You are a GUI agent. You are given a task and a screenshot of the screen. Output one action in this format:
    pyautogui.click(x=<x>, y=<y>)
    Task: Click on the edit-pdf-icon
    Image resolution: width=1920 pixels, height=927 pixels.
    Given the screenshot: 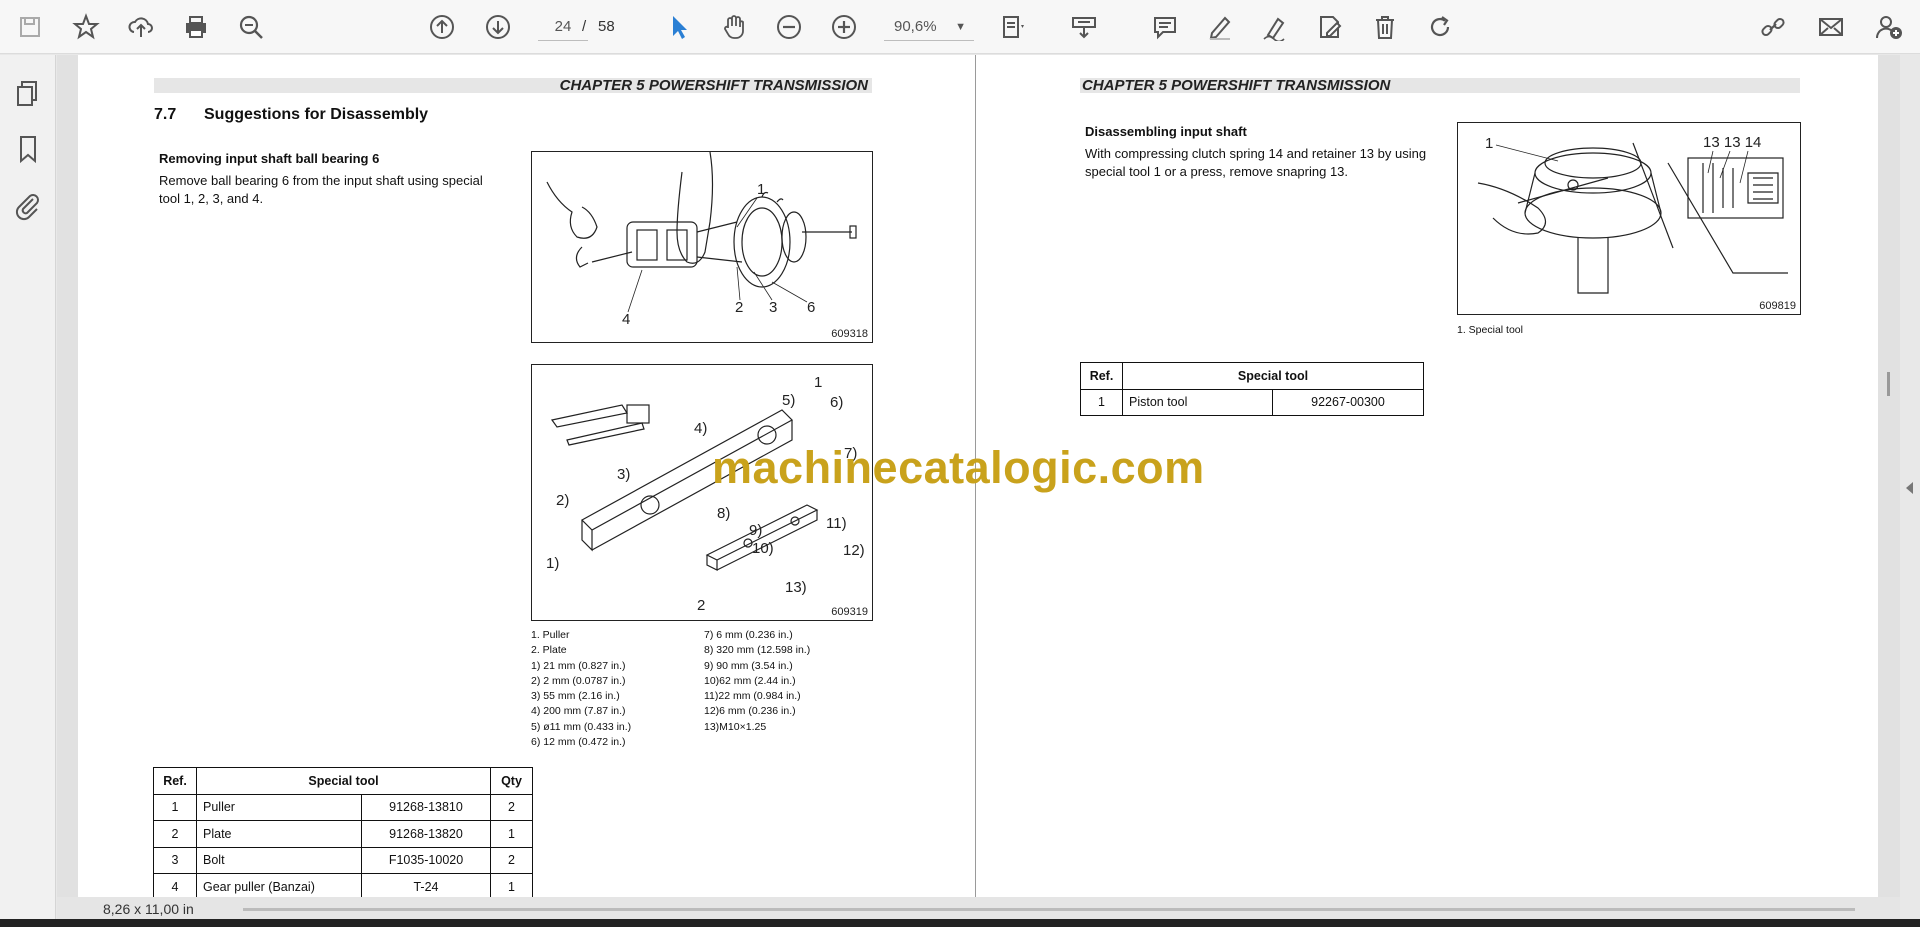 What is the action you would take?
    pyautogui.click(x=1330, y=27)
    